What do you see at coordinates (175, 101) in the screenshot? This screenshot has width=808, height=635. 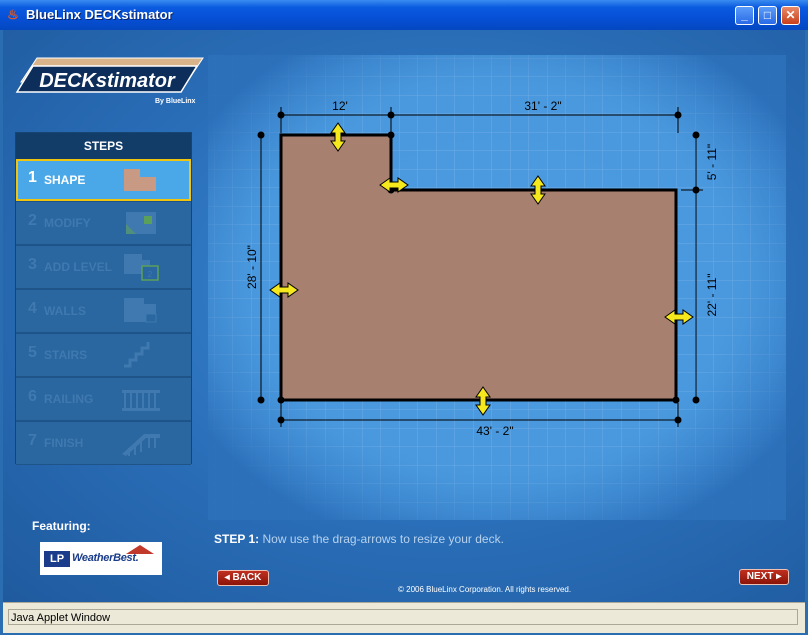 I see `logo-byline: By BlueLinx` at bounding box center [175, 101].